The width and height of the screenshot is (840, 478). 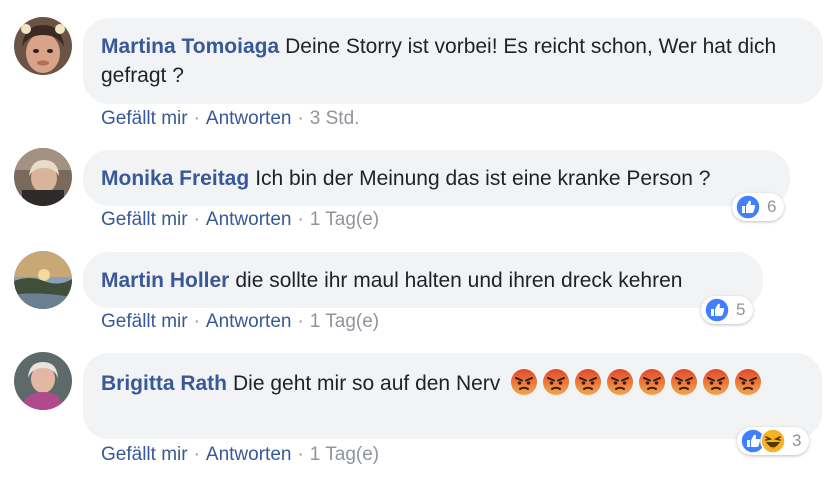 I want to click on comment-author: Martin Holler, so click(x=165, y=280).